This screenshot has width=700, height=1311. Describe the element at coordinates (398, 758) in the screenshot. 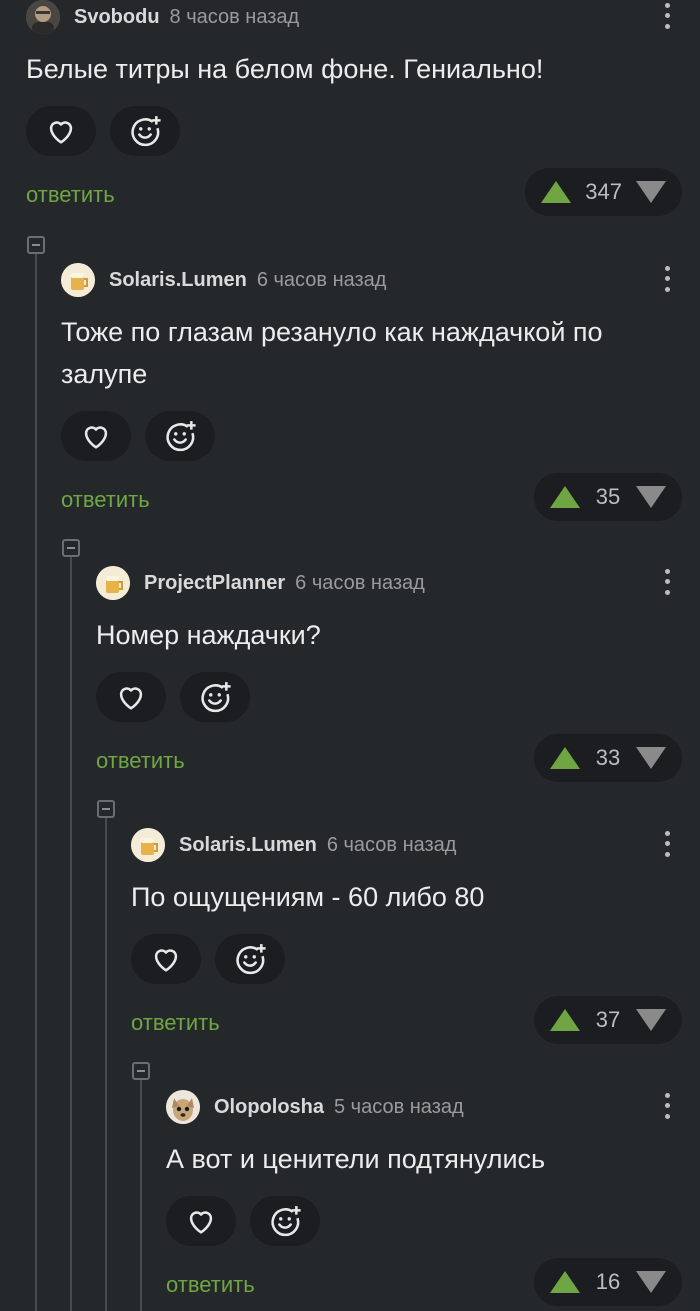

I see `comment-footer: ответить 33` at that location.